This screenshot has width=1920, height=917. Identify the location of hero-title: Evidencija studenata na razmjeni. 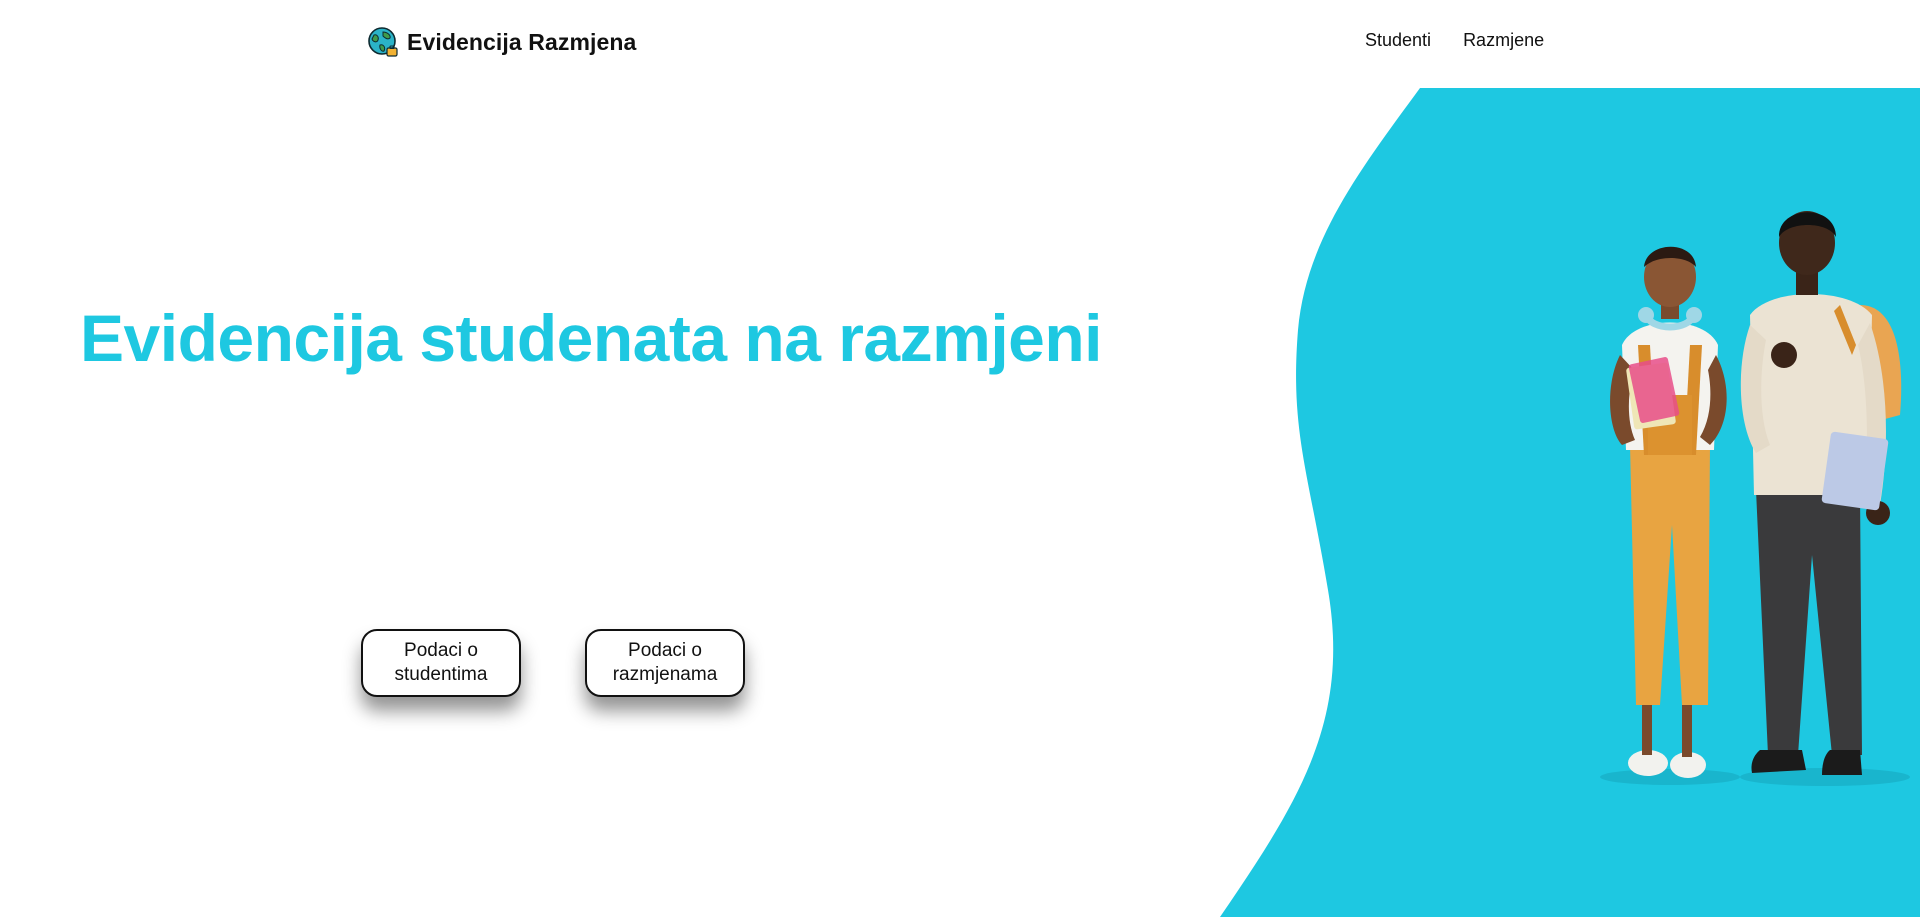
(591, 338).